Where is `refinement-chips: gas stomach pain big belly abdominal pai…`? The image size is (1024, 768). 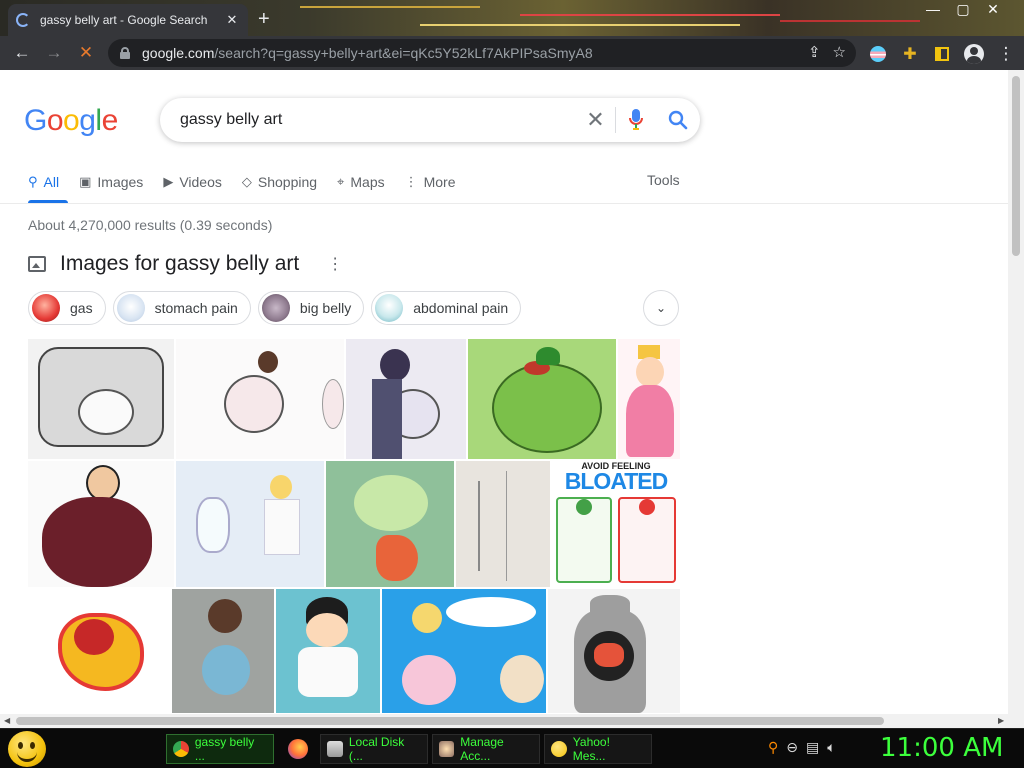
refinement-chips: gas stomach pain big belly abdominal pai… is located at coordinates (275, 308).